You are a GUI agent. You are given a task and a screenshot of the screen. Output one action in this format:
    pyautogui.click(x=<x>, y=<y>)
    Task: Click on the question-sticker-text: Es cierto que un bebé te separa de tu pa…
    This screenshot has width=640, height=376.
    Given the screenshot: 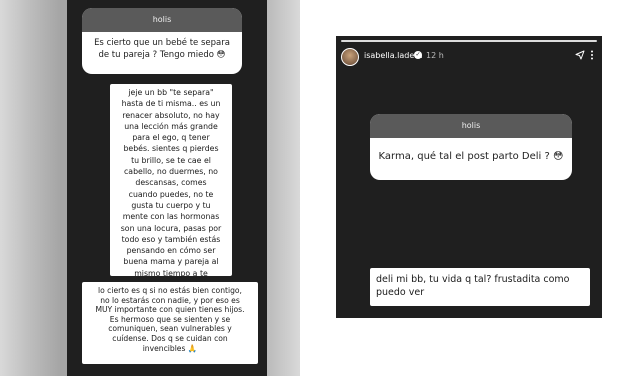 What is the action you would take?
    pyautogui.click(x=162, y=49)
    